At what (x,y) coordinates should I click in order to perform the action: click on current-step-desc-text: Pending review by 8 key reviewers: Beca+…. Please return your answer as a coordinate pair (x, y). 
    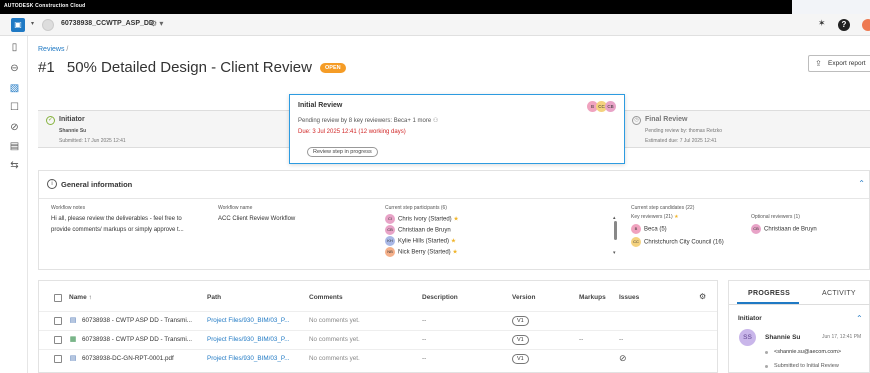
    Looking at the image, I should click on (365, 121).